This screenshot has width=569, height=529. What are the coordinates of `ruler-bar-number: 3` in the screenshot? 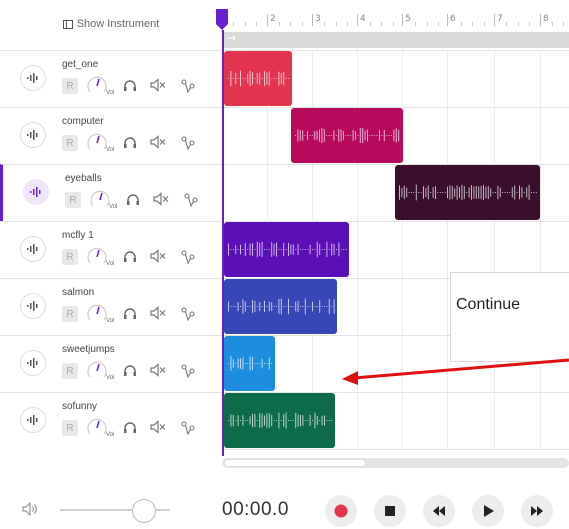 It's located at (318, 19).